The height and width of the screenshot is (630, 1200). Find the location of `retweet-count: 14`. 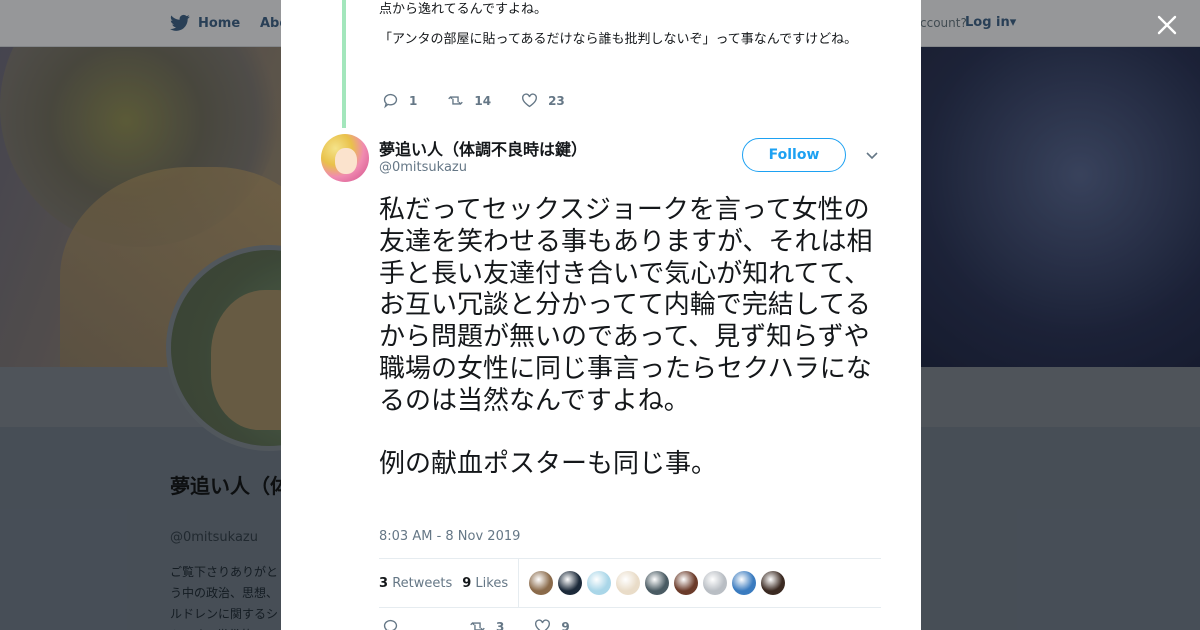

retweet-count: 14 is located at coordinates (483, 100).